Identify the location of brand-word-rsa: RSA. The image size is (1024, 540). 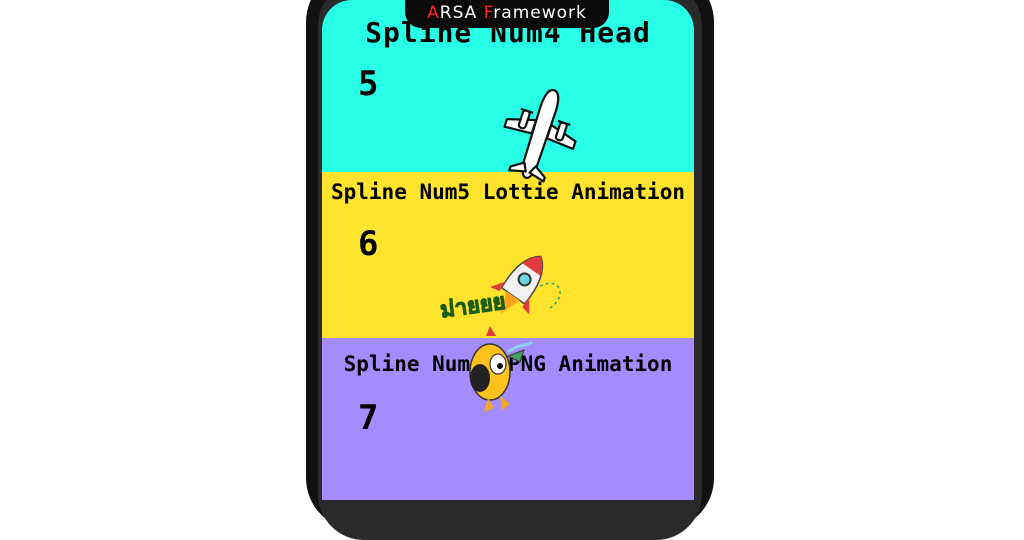
(458, 13).